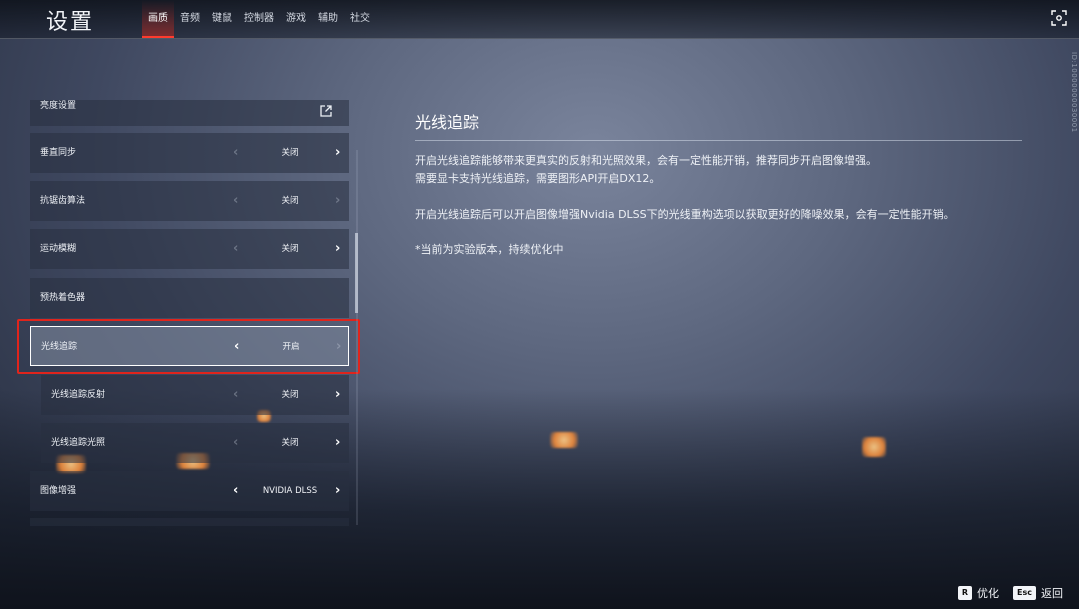 The image size is (1079, 609). Describe the element at coordinates (78, 395) in the screenshot. I see `setting-label: 光线追踪反射` at that location.